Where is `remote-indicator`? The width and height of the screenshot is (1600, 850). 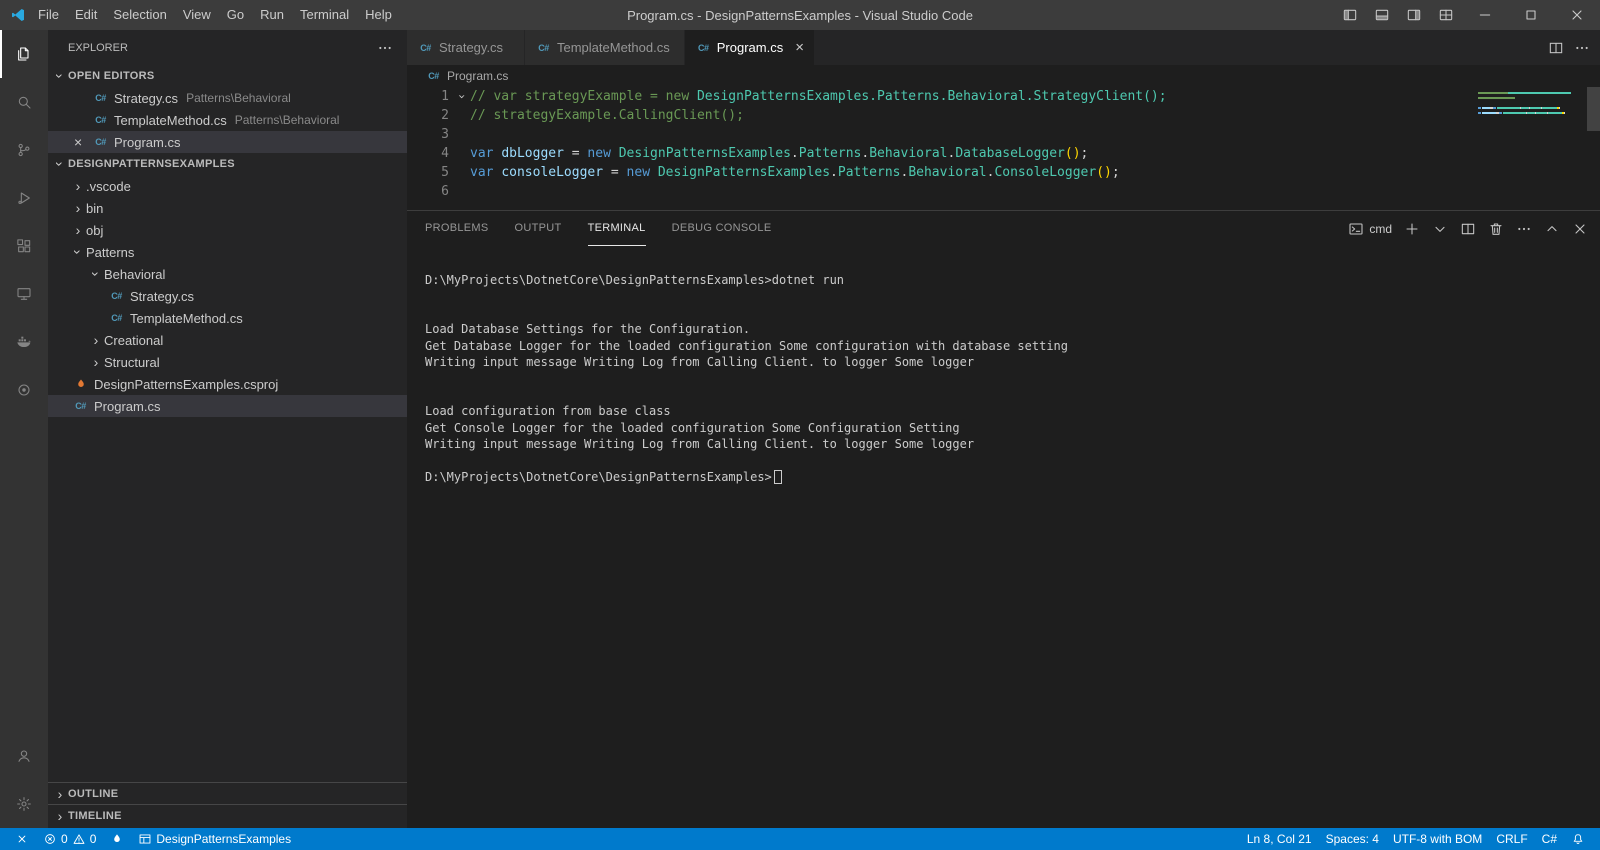
remote-indicator is located at coordinates (22, 839).